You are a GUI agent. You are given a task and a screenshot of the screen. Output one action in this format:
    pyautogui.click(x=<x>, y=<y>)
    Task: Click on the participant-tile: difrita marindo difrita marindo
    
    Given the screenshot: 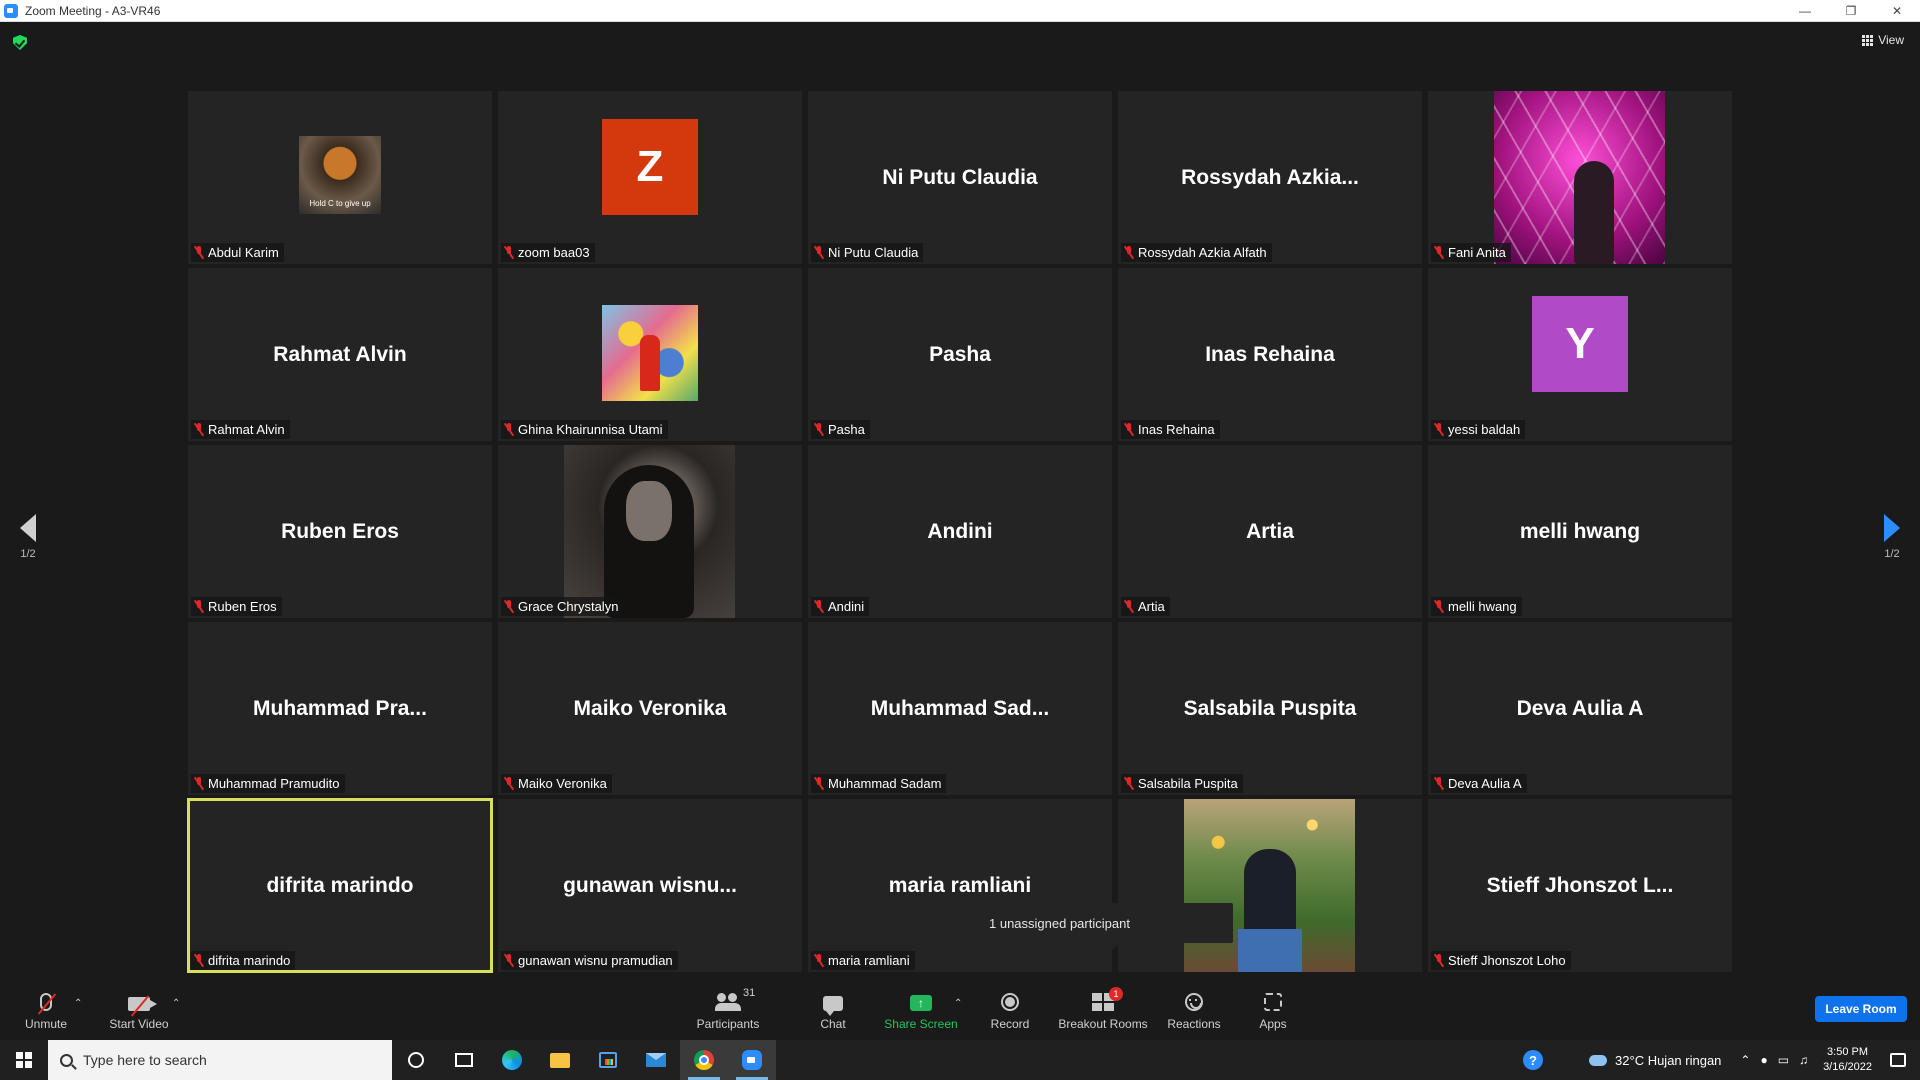 What is the action you would take?
    pyautogui.click(x=340, y=885)
    